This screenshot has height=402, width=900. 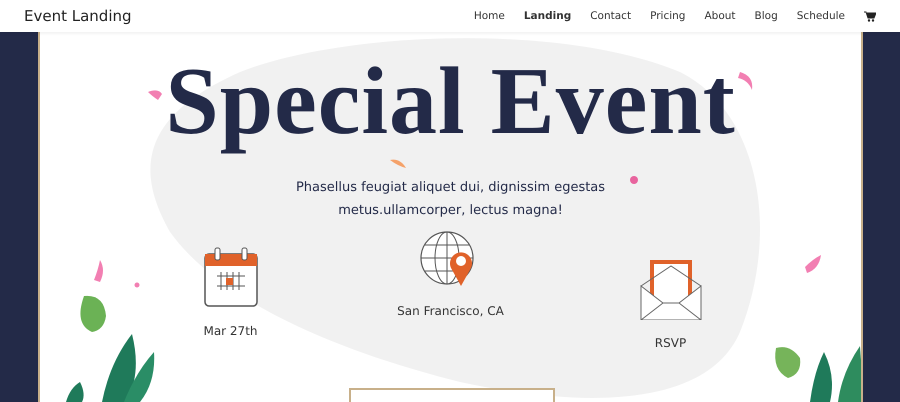 I want to click on nav-link: Contact, so click(x=611, y=16).